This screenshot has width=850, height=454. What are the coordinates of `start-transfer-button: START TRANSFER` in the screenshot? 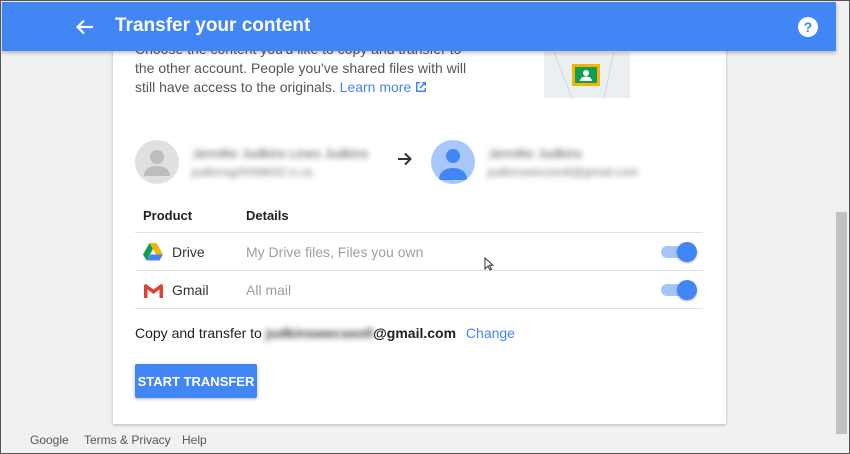 It's located at (196, 381).